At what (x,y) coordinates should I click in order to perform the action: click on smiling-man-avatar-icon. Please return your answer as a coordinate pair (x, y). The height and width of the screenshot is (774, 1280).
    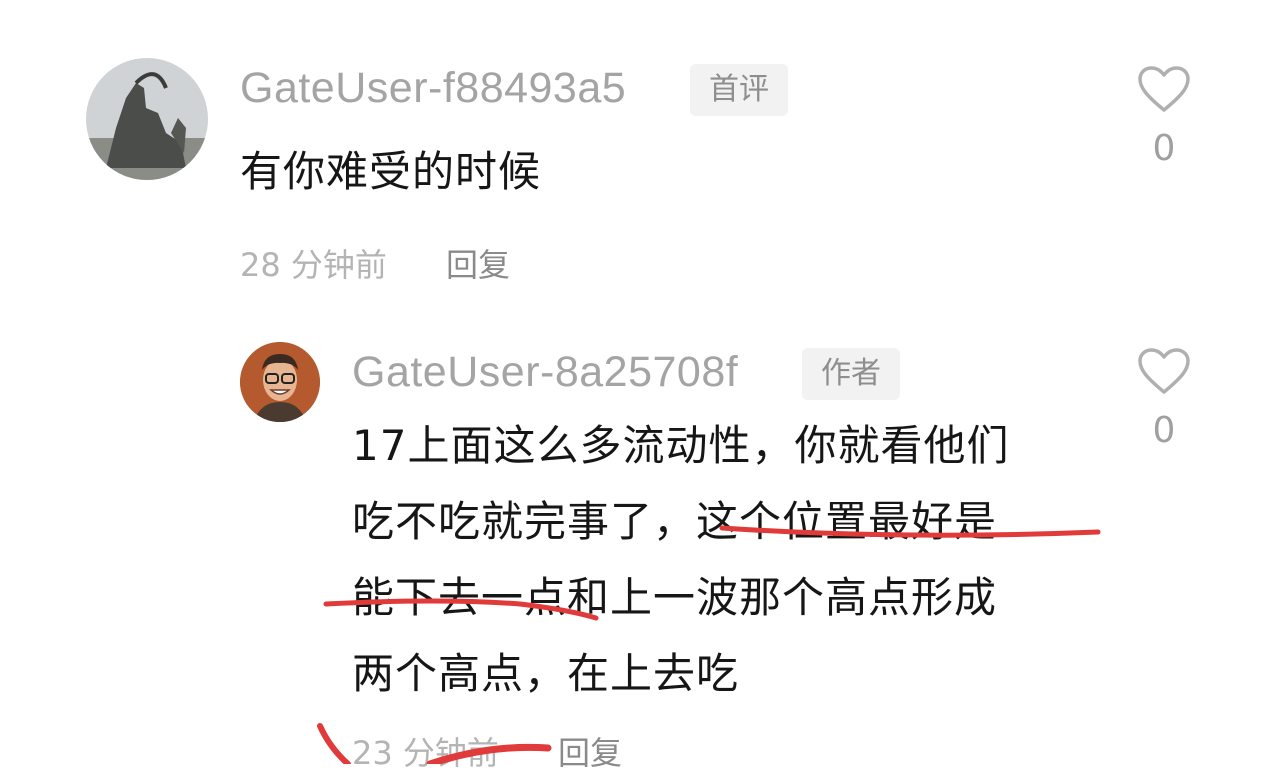
    Looking at the image, I should click on (280, 382).